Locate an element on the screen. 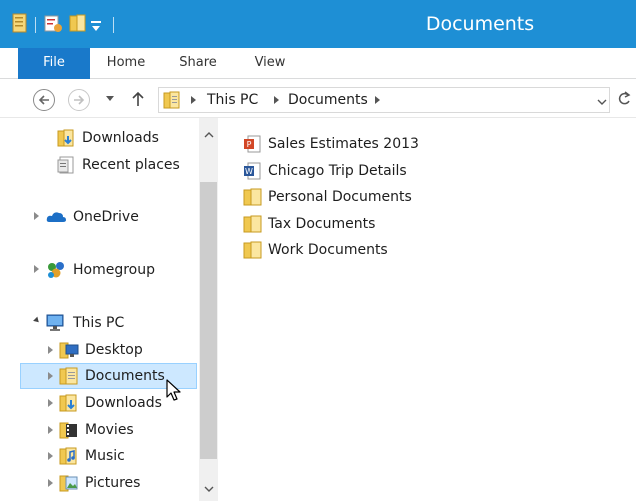  forward-button is located at coordinates (79, 100).